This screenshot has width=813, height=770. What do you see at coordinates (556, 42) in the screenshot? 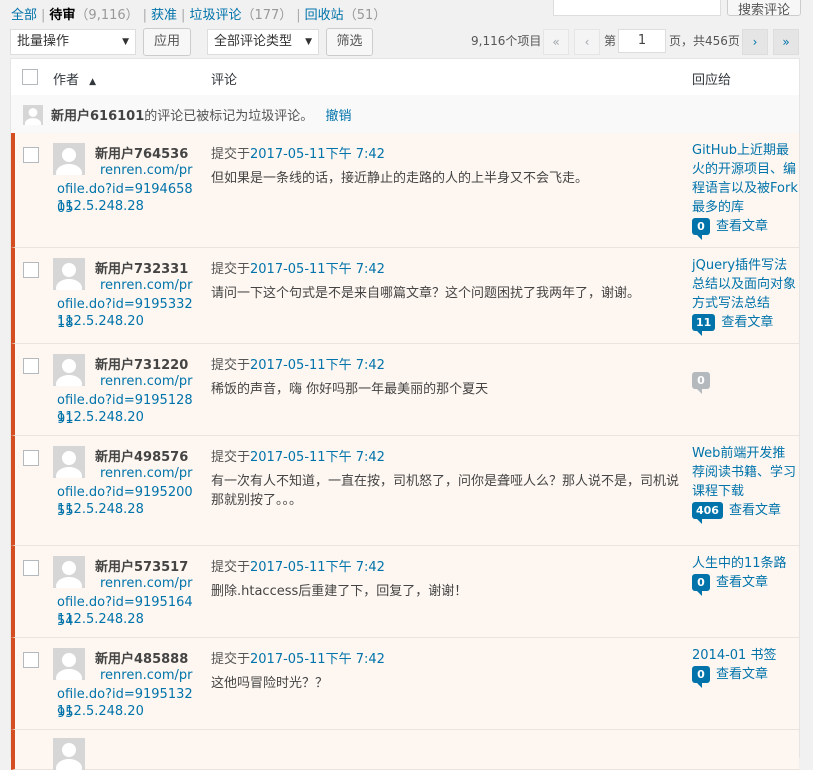
I see `first-page-button: «` at bounding box center [556, 42].